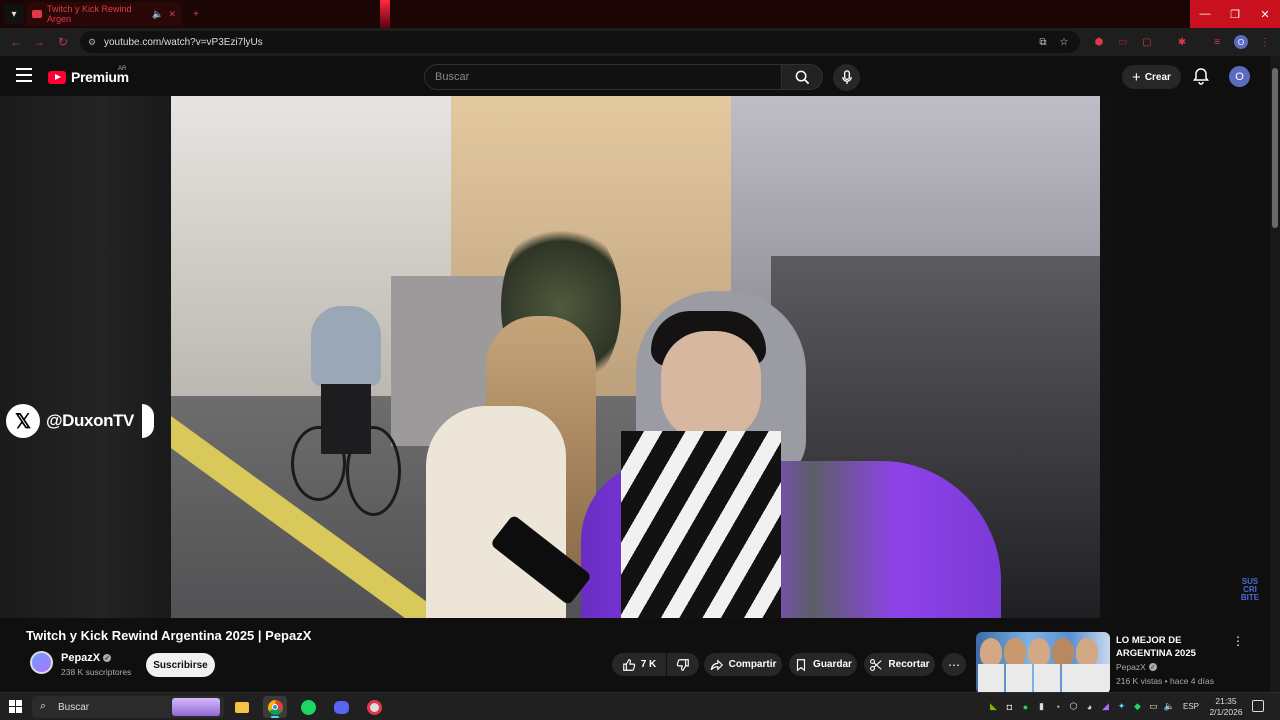  What do you see at coordinates (899, 664) in the screenshot?
I see `clip-button: Recortar` at bounding box center [899, 664].